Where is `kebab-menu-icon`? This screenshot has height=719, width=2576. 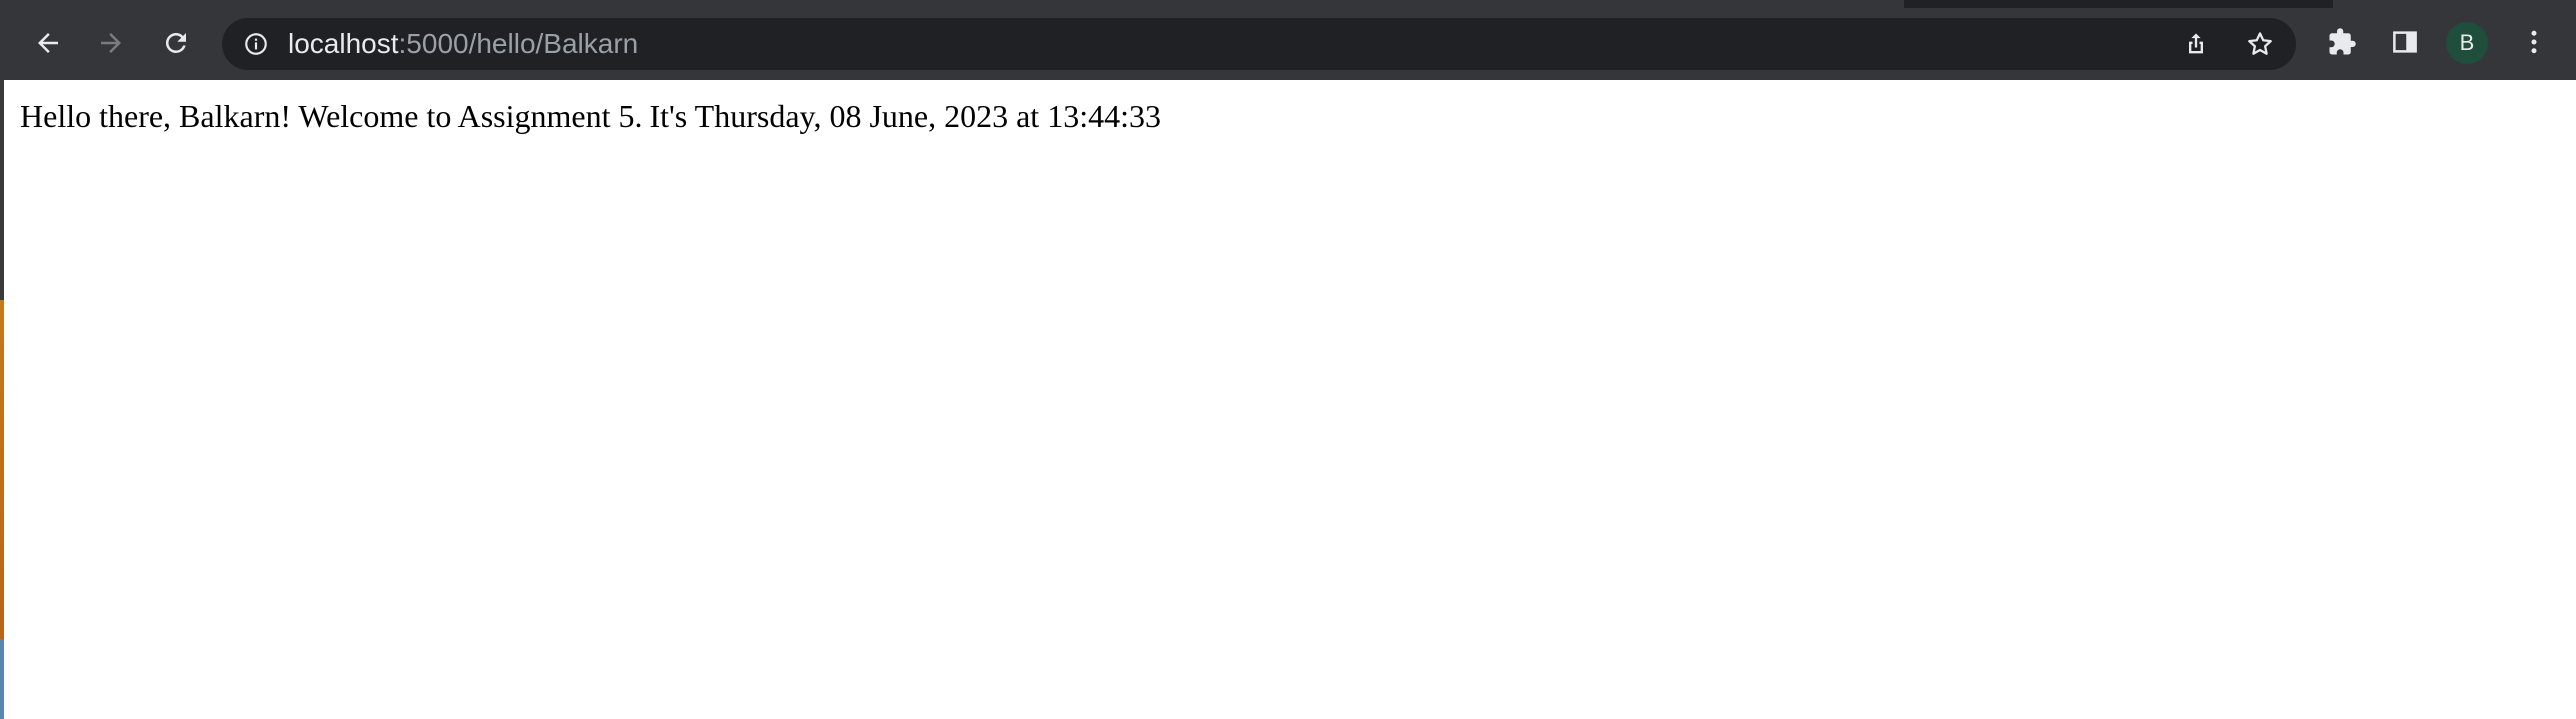 kebab-menu-icon is located at coordinates (2534, 42).